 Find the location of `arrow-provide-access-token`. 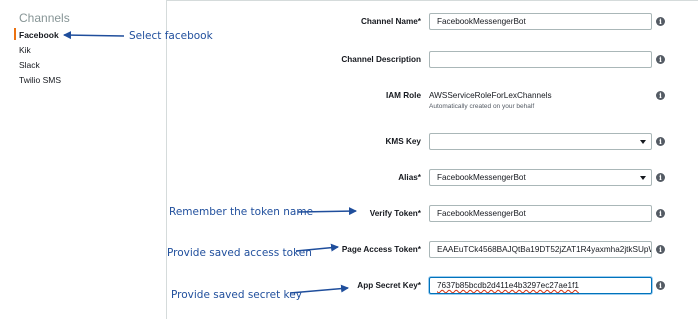

arrow-provide-access-token is located at coordinates (317, 247).